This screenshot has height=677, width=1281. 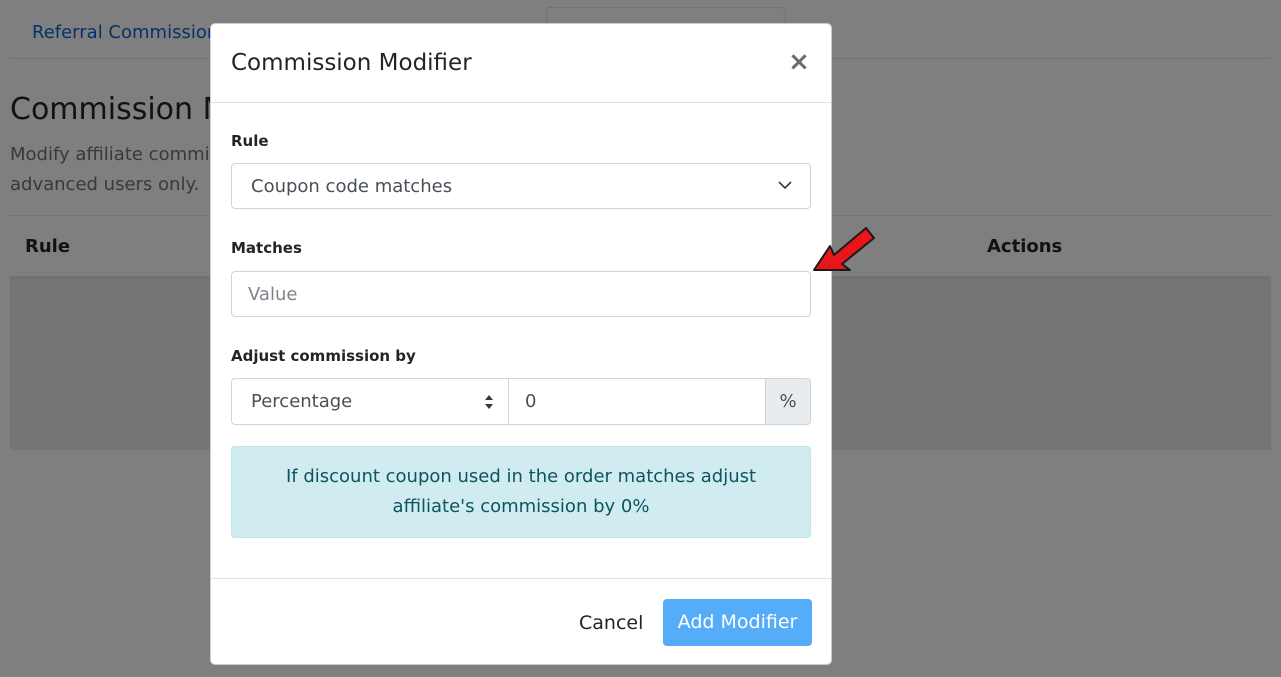 I want to click on adjust-value-text: 0, so click(x=531, y=401).